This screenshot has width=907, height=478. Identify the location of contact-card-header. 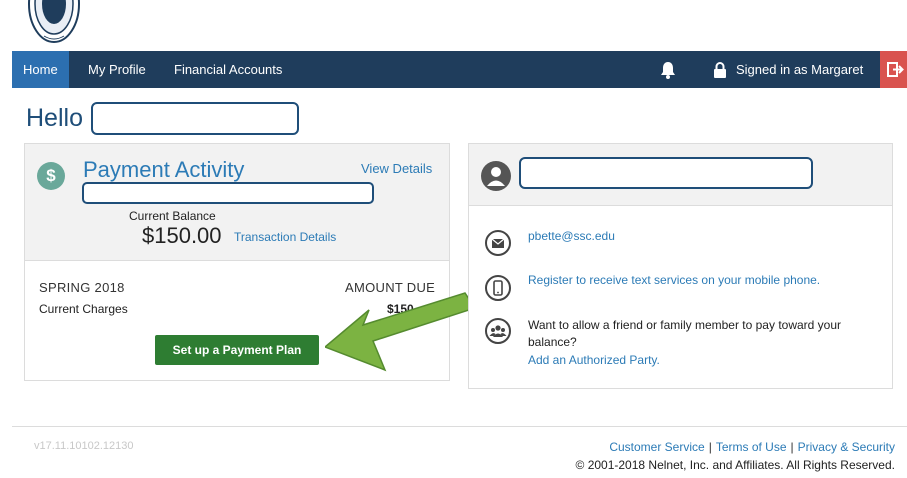
(680, 175).